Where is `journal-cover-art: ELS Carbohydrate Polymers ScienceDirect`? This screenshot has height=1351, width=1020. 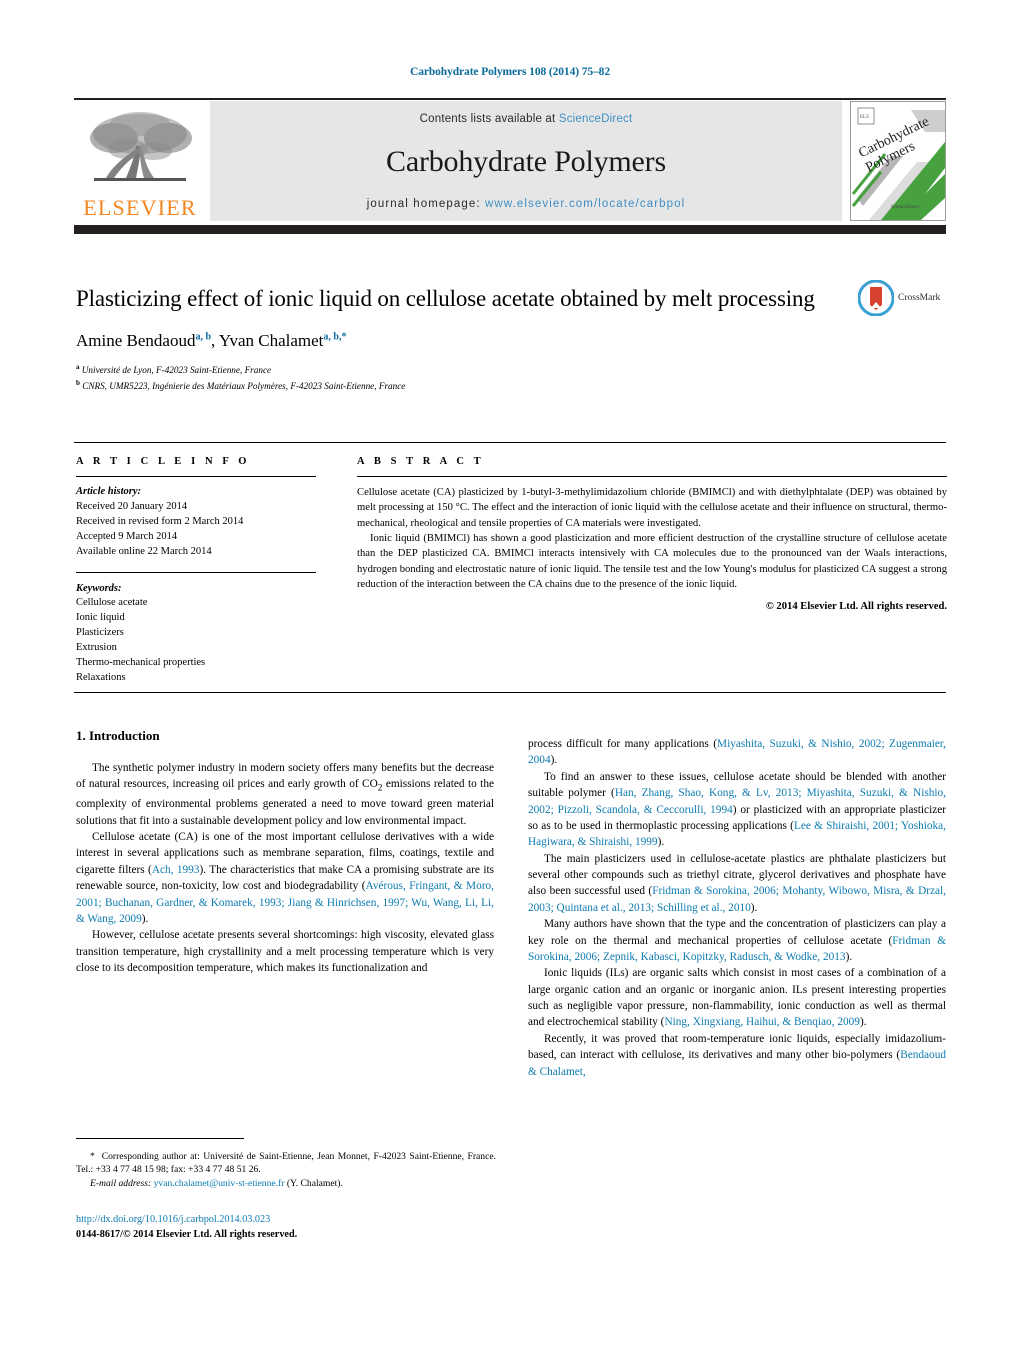 journal-cover-art: ELS Carbohydrate Polymers ScienceDirect is located at coordinates (898, 161).